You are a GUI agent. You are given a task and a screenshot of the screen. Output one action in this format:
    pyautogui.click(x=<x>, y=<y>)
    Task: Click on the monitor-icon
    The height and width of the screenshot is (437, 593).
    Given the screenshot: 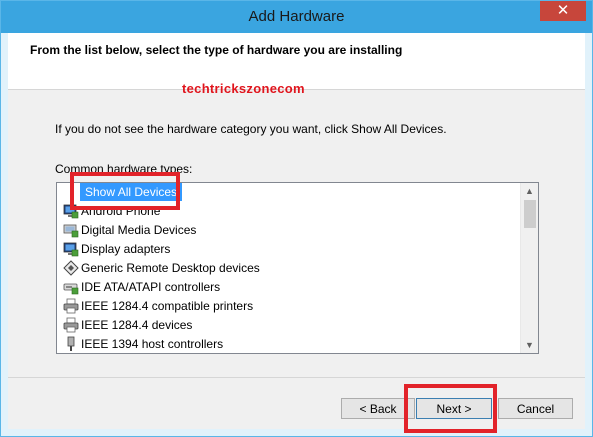 What is the action you would take?
    pyautogui.click(x=71, y=249)
    